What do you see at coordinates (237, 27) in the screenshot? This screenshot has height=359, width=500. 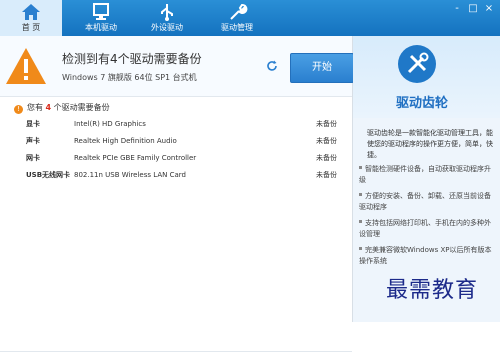 I see `tab-driver-management-label: 驱动管理` at bounding box center [237, 27].